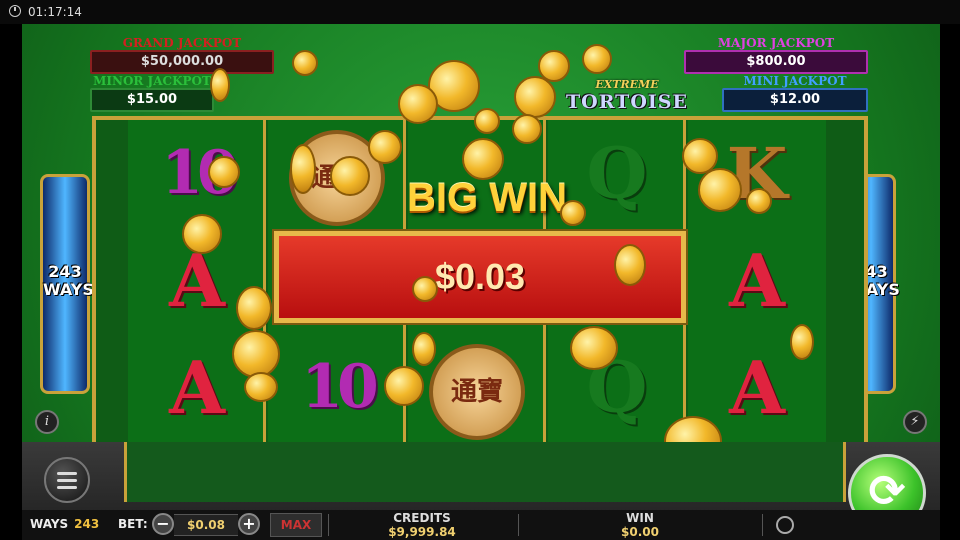 Image resolution: width=960 pixels, height=540 pixels. Describe the element at coordinates (47, 422) in the screenshot. I see `info-button: i` at that location.